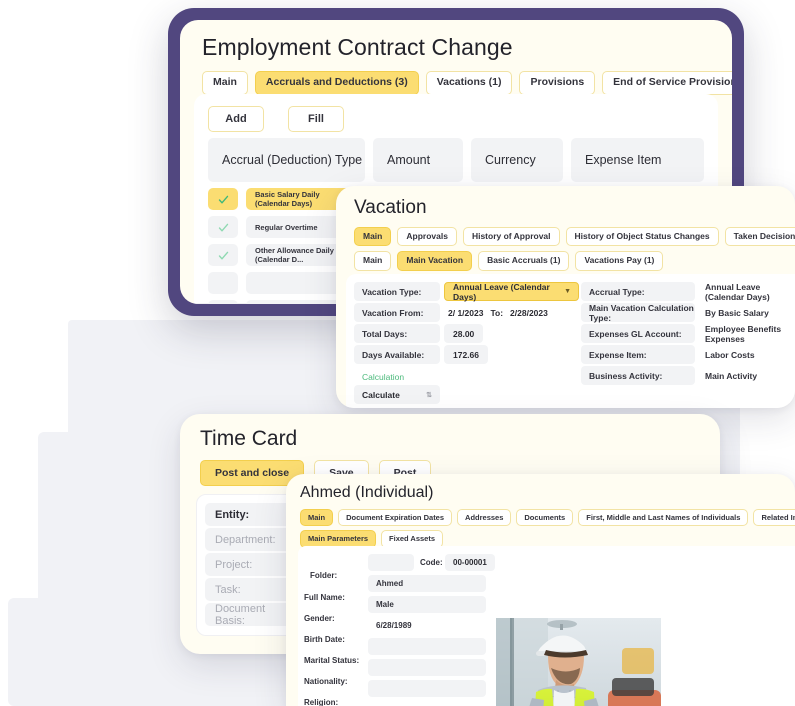  I want to click on field-days-available: Days Available: 172.66, so click(467, 354).